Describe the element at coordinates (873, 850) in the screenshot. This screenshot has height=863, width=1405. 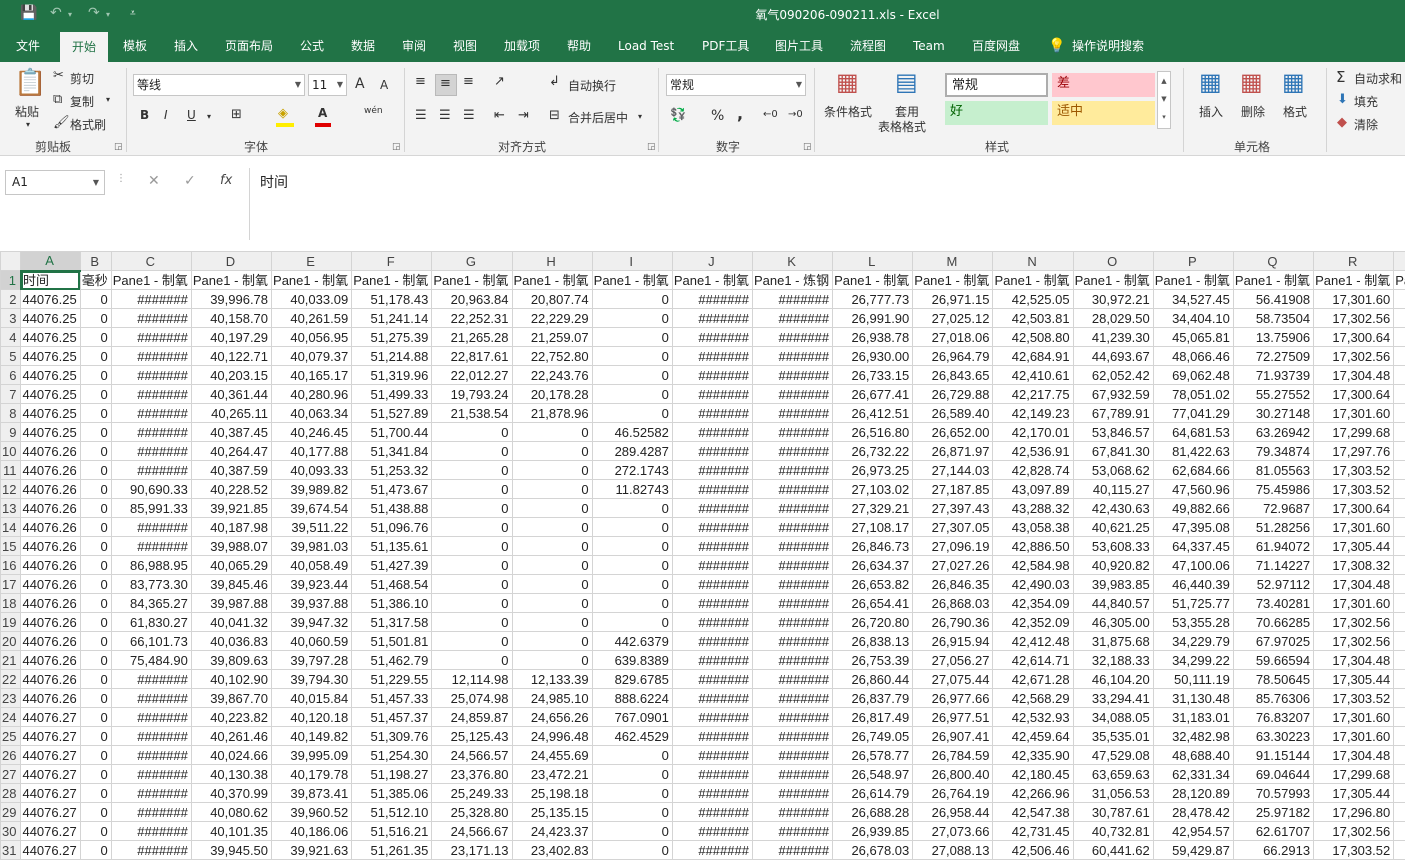
I see `cell: 26,678.03` at that location.